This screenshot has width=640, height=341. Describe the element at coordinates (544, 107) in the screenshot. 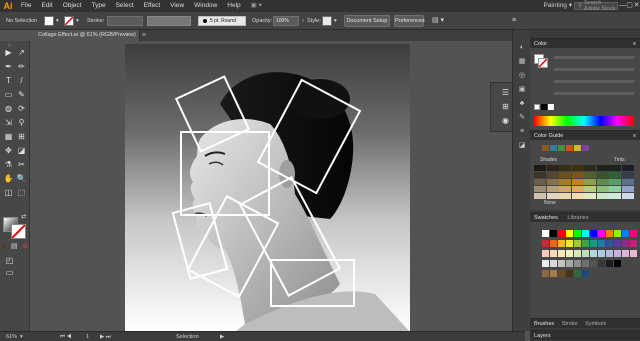

I see `black-swatch` at that location.